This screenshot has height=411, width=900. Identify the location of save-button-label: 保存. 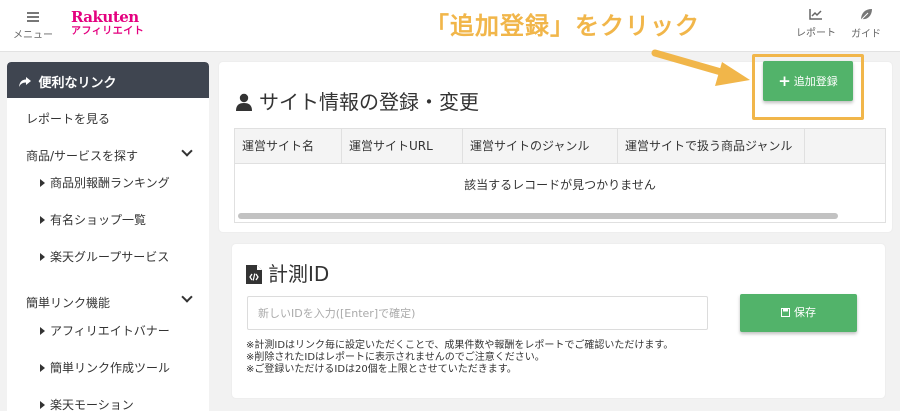
(805, 312).